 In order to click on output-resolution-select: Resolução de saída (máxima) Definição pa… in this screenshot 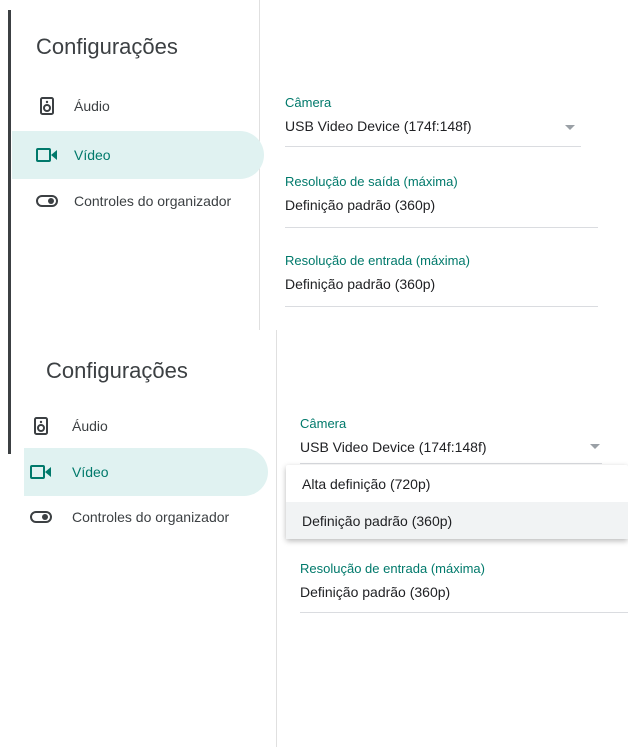, I will do `click(441, 201)`.